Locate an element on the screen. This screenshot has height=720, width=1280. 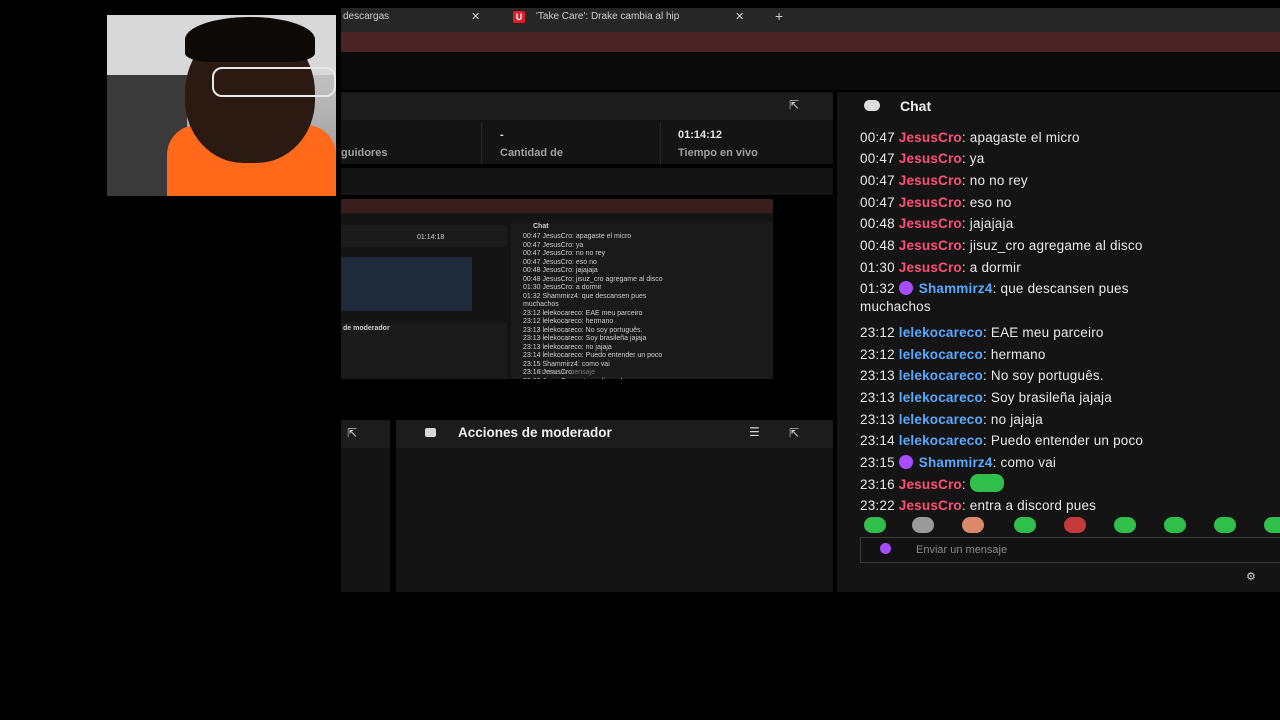
chat-timestamp: 01:30 is located at coordinates (877, 267).